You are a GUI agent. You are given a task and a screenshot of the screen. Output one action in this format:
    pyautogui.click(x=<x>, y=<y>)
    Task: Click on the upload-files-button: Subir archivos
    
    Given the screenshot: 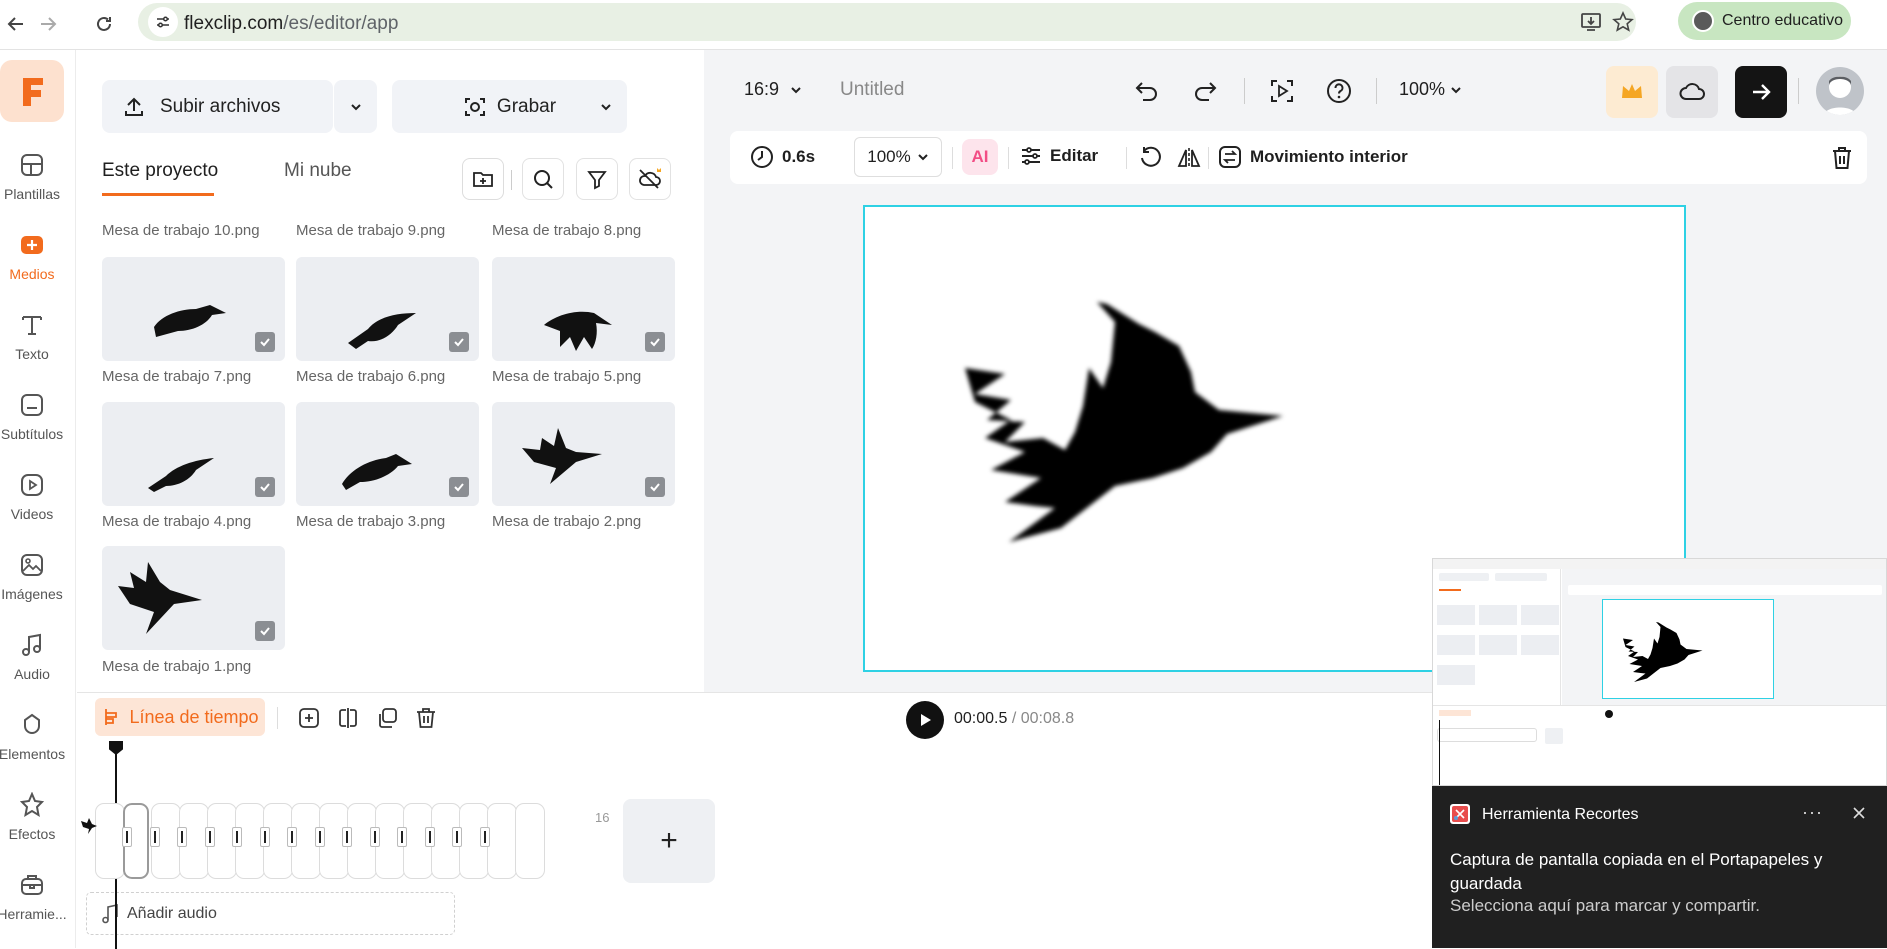 What is the action you would take?
    pyautogui.click(x=217, y=106)
    